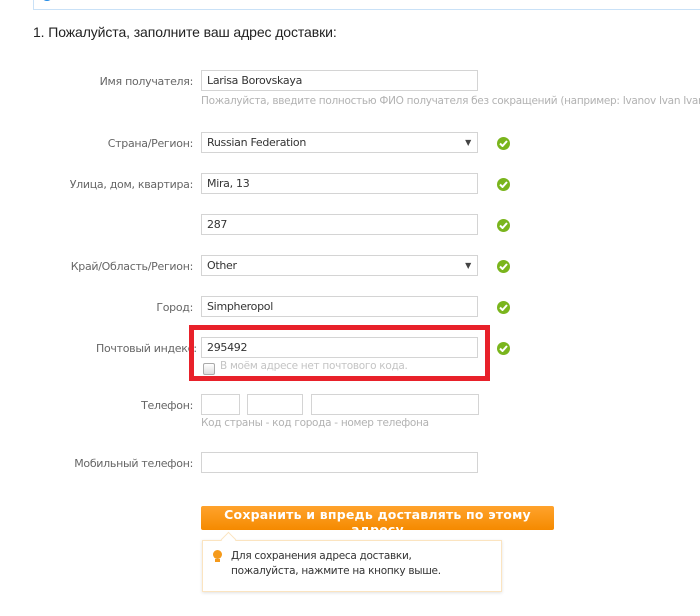 This screenshot has height=616, width=700. What do you see at coordinates (315, 423) in the screenshot?
I see `phone-hint: Код страны - код города - номер телефона` at bounding box center [315, 423].